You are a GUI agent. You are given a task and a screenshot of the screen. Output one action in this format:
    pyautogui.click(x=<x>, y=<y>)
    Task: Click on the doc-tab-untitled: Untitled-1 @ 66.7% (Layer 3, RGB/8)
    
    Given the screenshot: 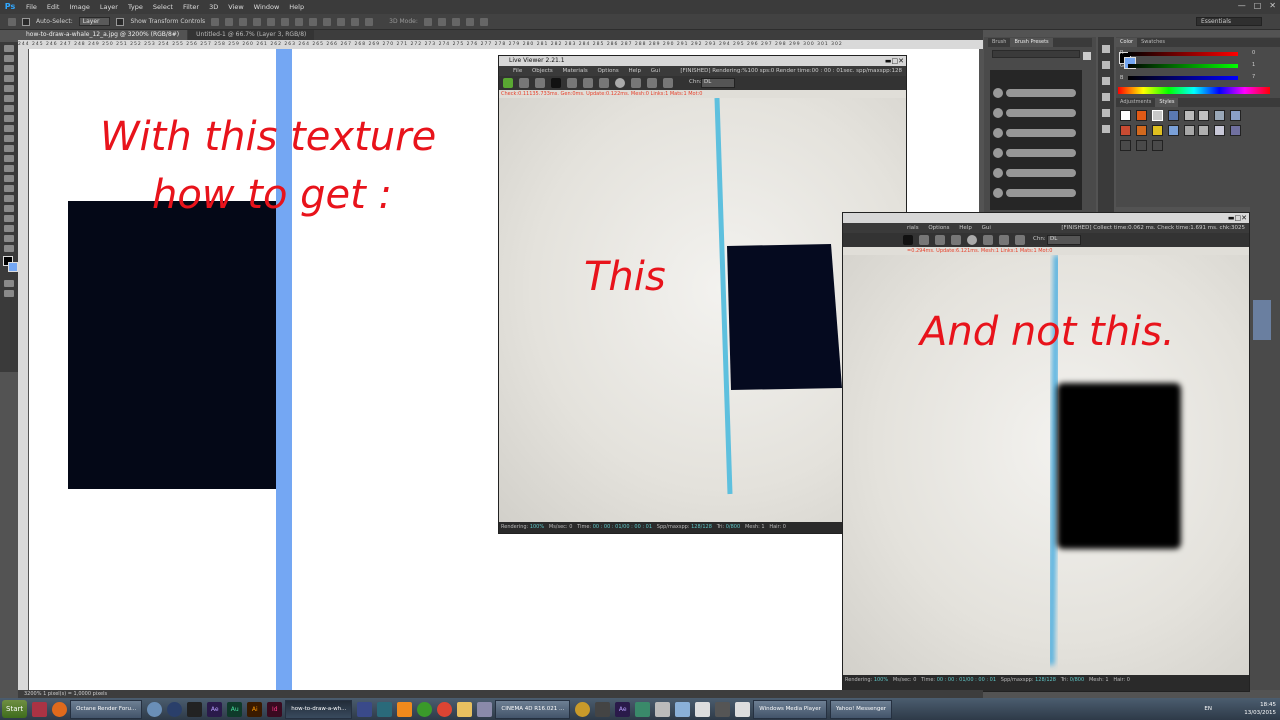 What is the action you would take?
    pyautogui.click(x=251, y=35)
    